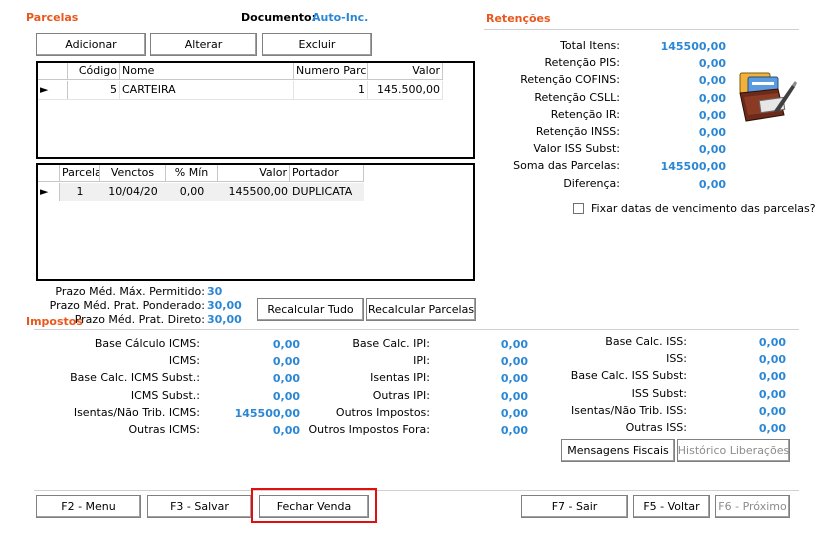  I want to click on imposto-iss-label: Isentas/Não Trib. ISS:, so click(629, 410).